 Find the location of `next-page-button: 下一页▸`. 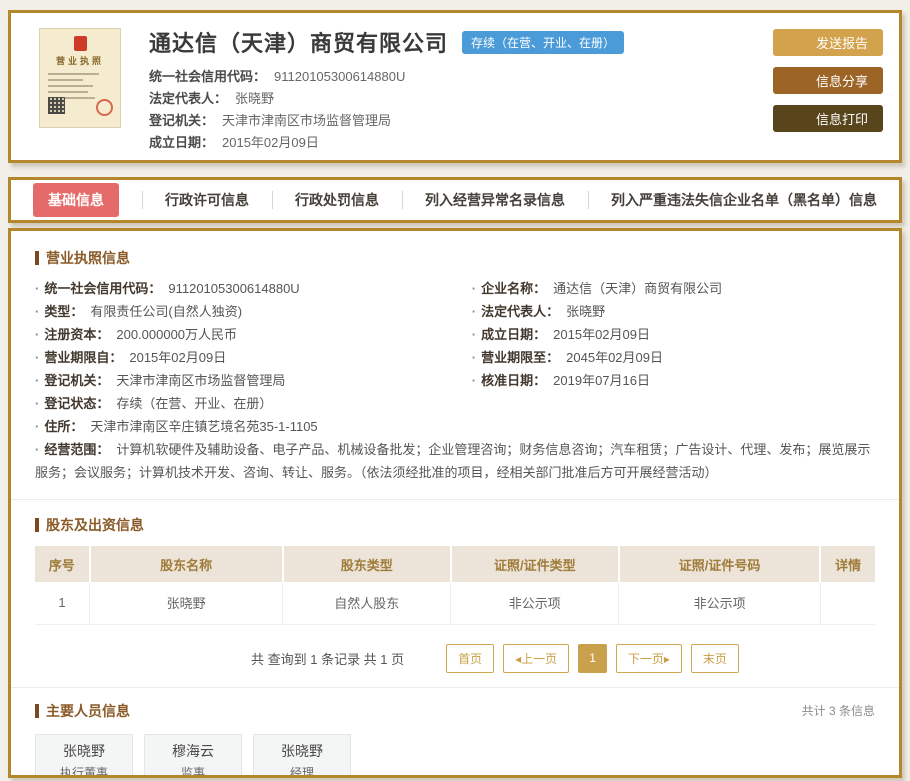

next-page-button: 下一页▸ is located at coordinates (648, 658).